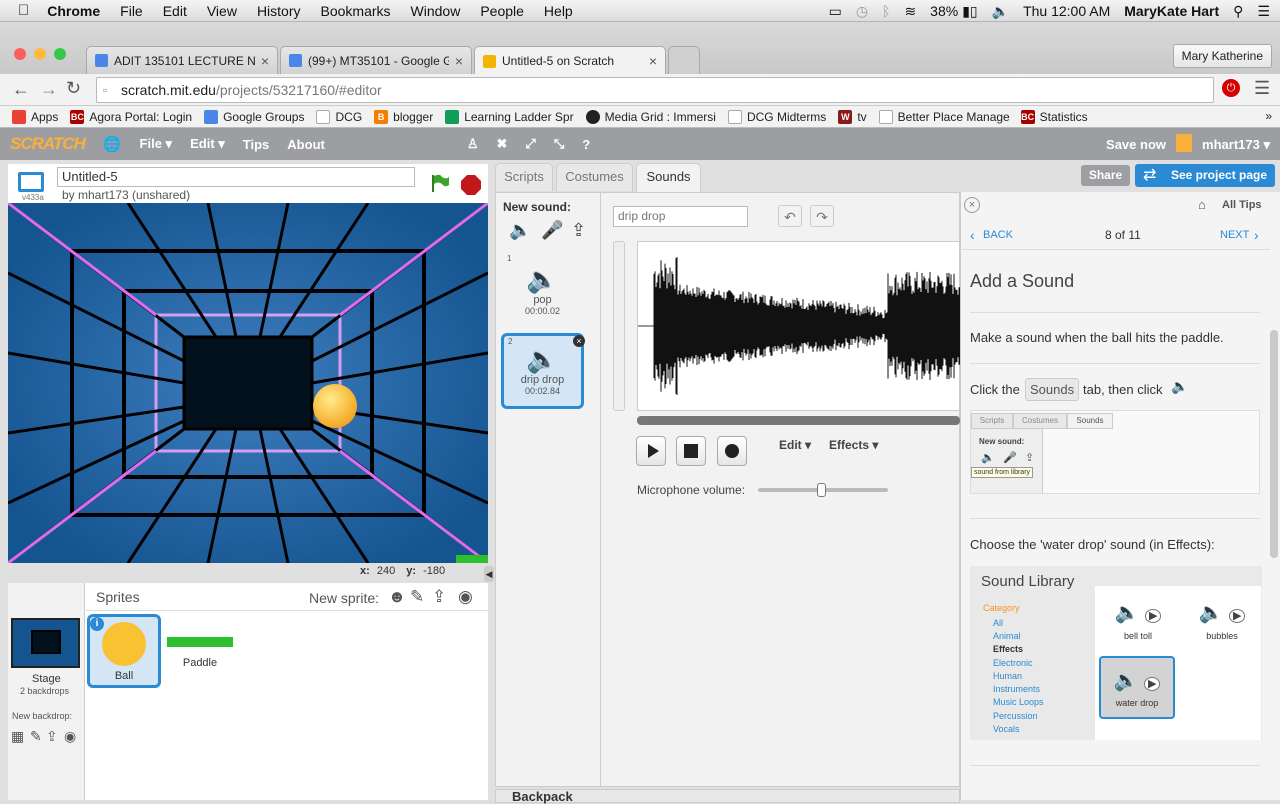 Image resolution: width=1280 pixels, height=804 pixels. I want to click on upload-backdrop-icon: ⇪, so click(52, 736).